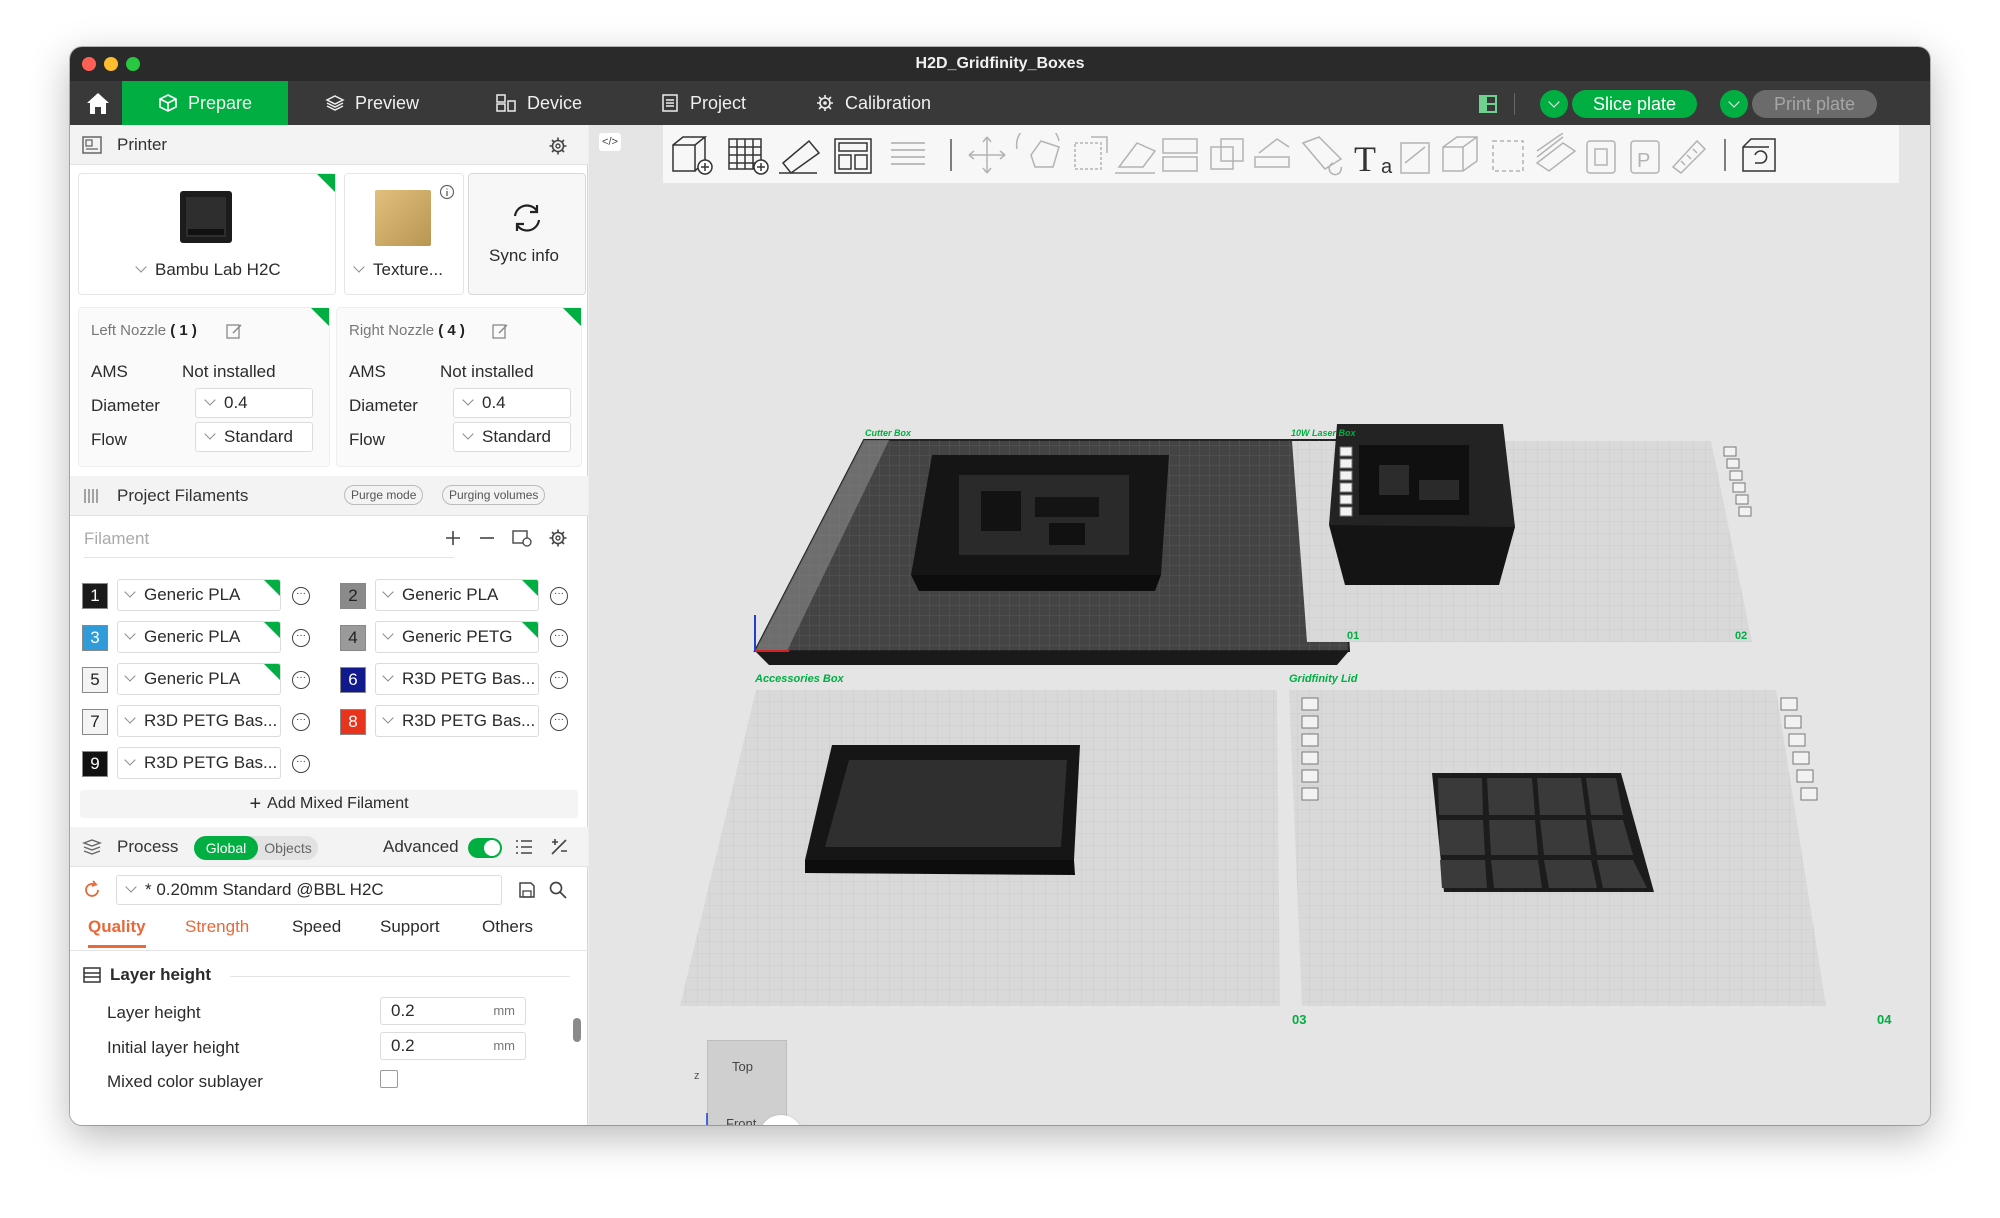 The height and width of the screenshot is (1218, 2000). Describe the element at coordinates (226, 848) in the screenshot. I see `global-option: Global` at that location.